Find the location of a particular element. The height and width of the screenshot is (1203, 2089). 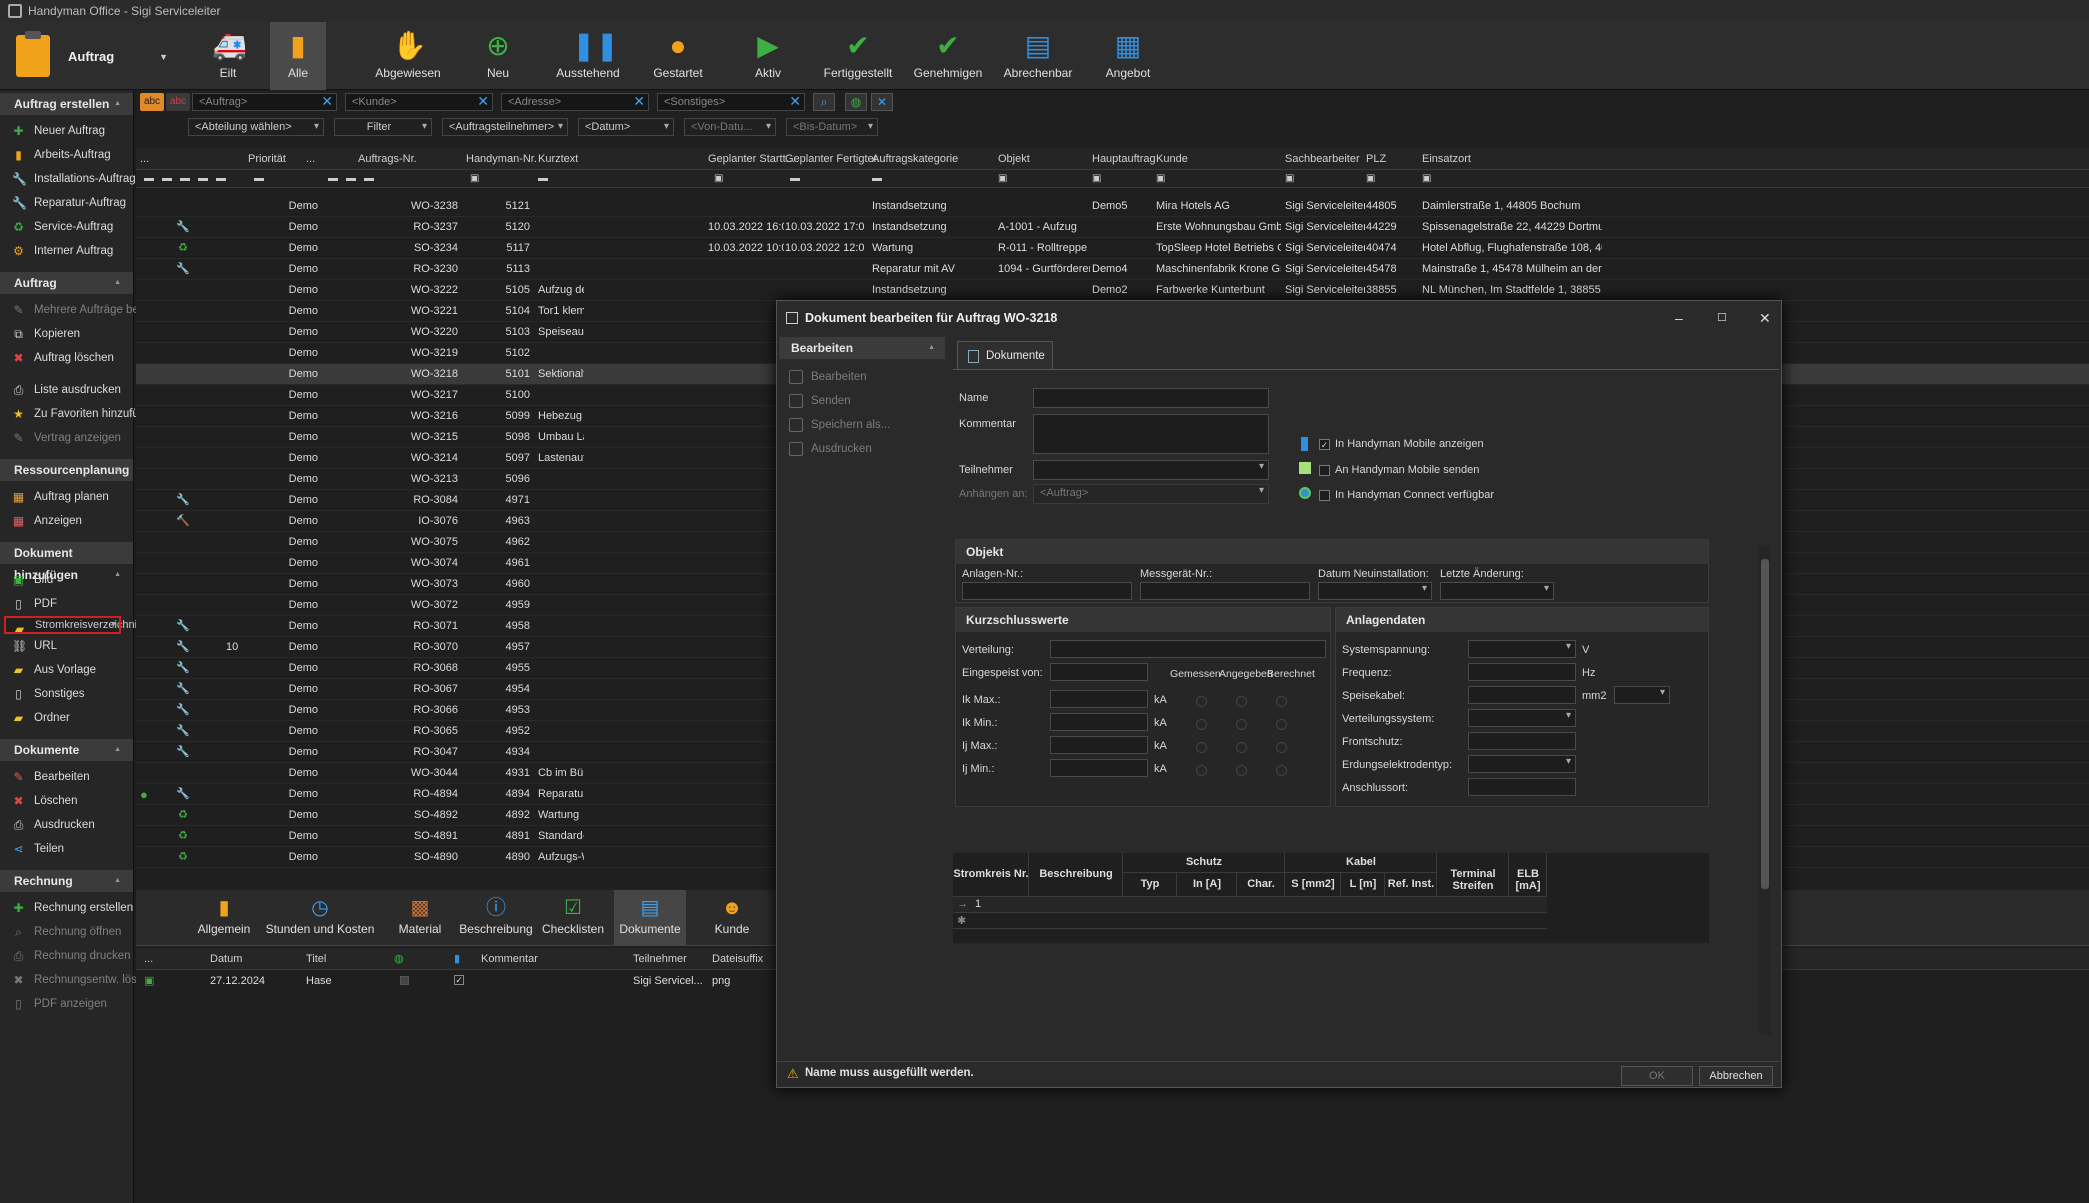

module-selector: Auftrag ▼ is located at coordinates (90, 56).